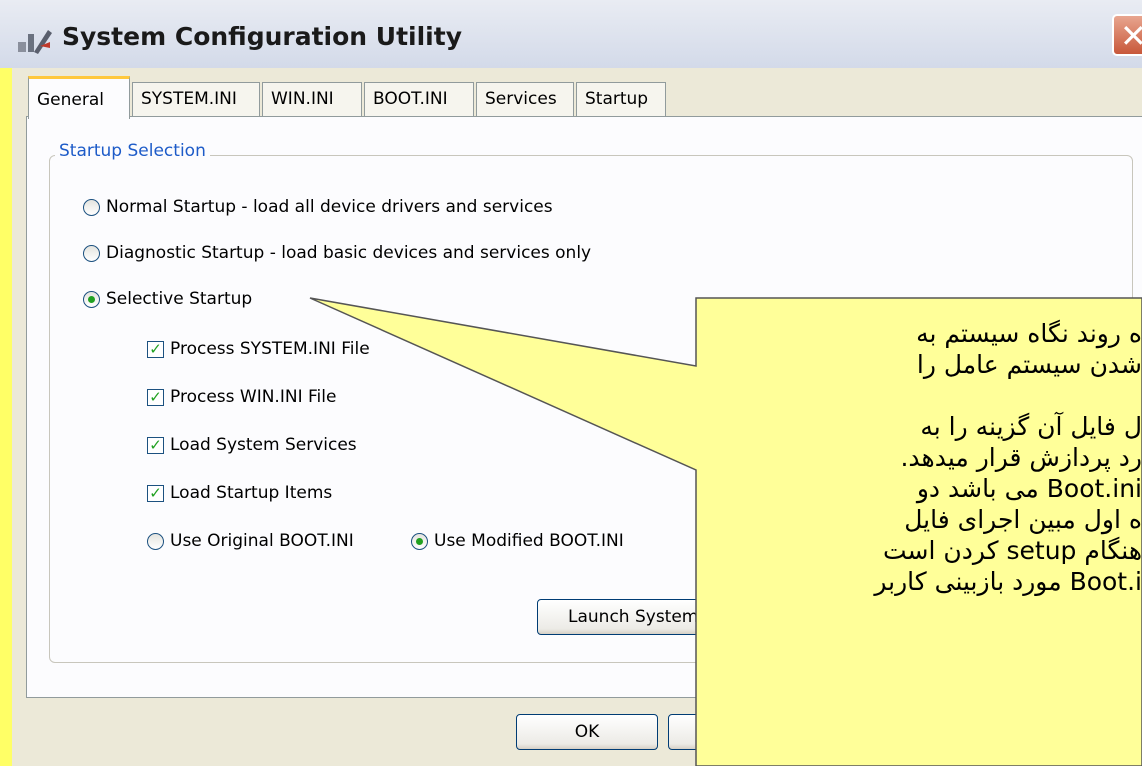  I want to click on check-process-system-ini: ✓ Process SYSTEM.INI File, so click(258, 349).